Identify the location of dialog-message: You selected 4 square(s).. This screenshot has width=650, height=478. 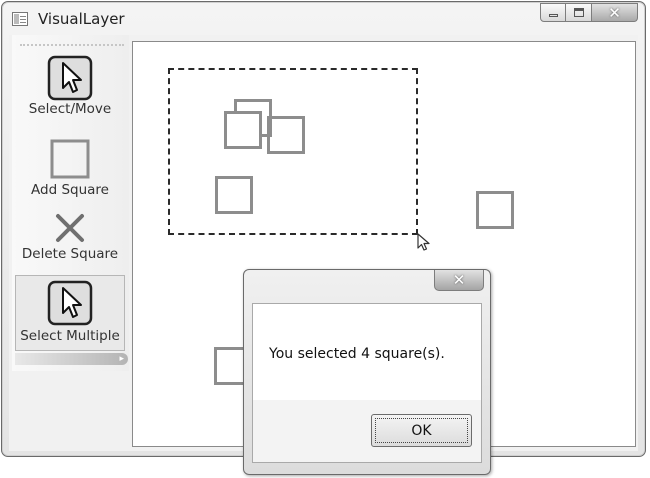
(357, 354).